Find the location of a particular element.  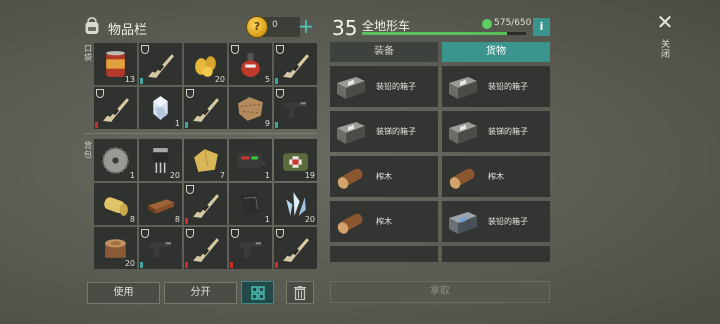

close-icon: ✕ is located at coordinates (665, 22).